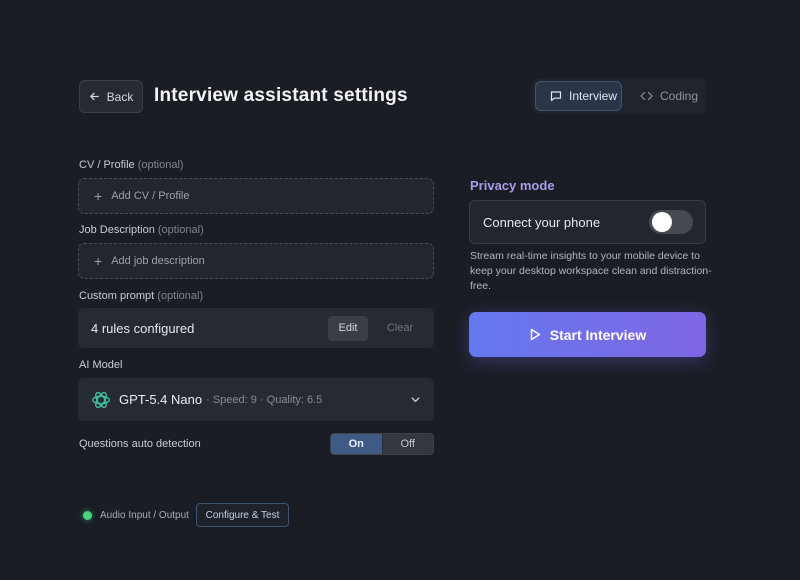 This screenshot has width=800, height=580. I want to click on tab-interview: Interview, so click(578, 96).